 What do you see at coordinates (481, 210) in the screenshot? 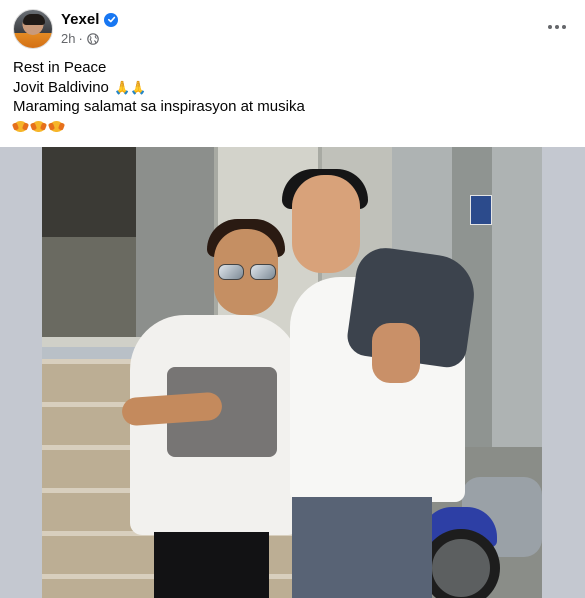
I see `photo-sign` at bounding box center [481, 210].